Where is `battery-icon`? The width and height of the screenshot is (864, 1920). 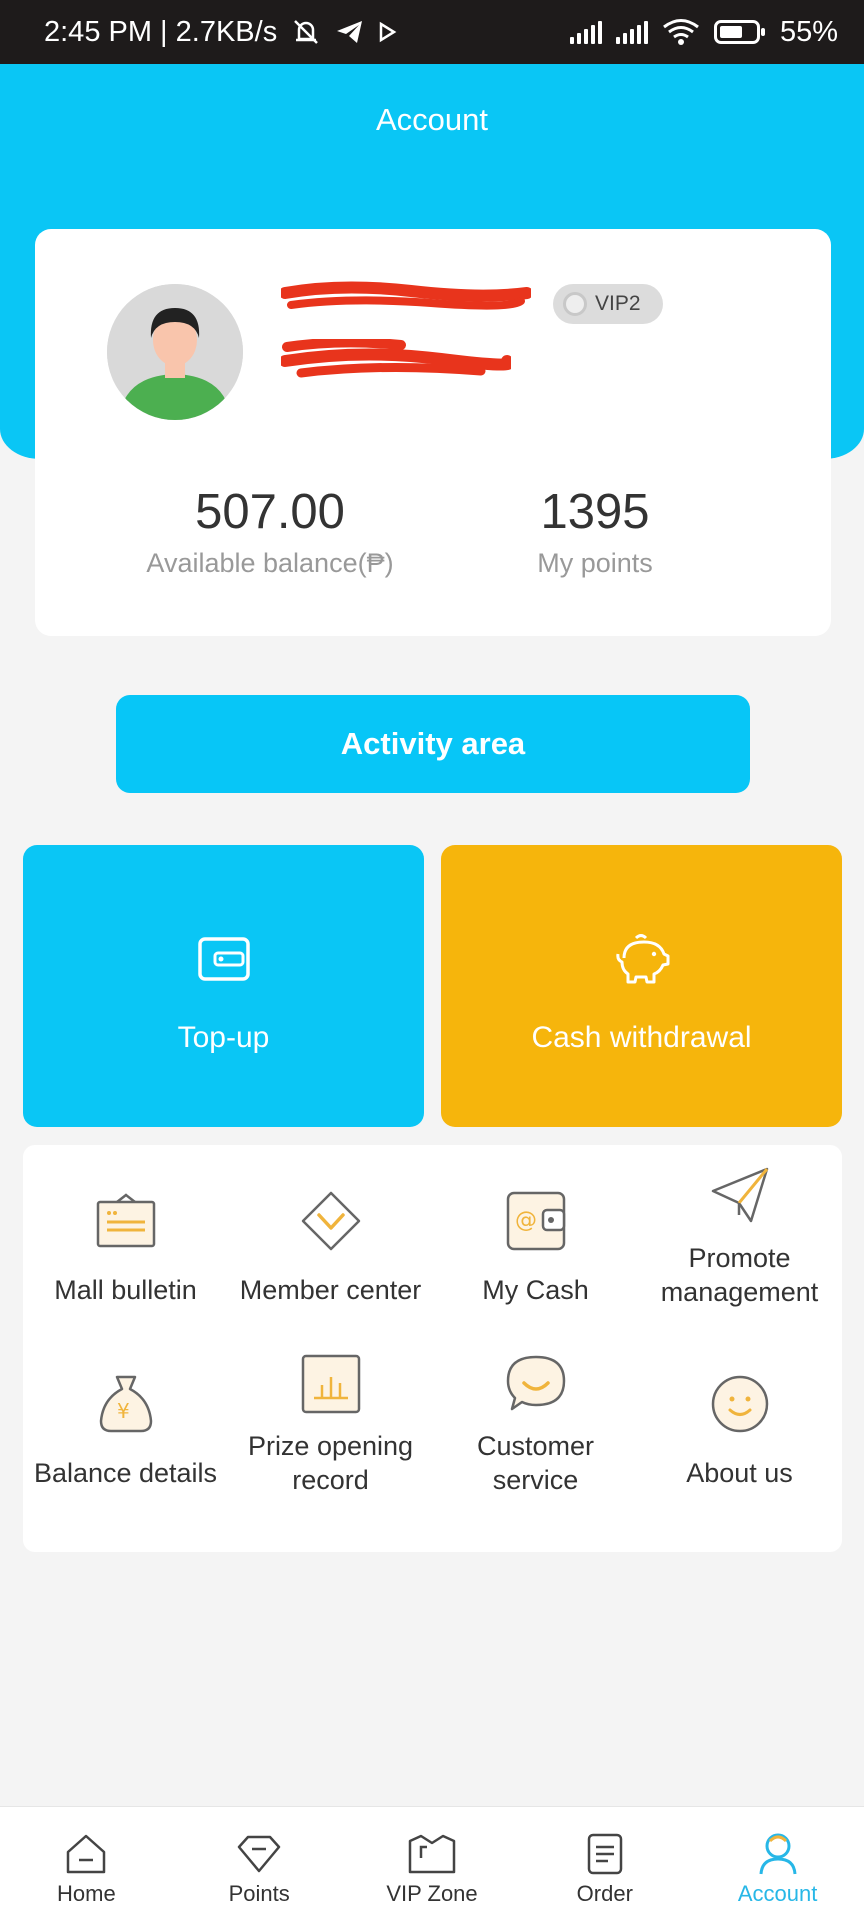 battery-icon is located at coordinates (739, 32).